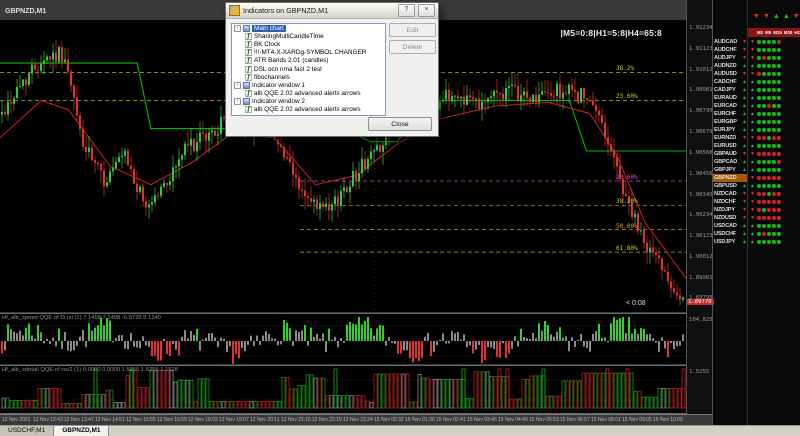 The height and width of the screenshot is (436, 800). What do you see at coordinates (730, 114) in the screenshot?
I see `symbol-row-eurchf: EURCHF ▲` at bounding box center [730, 114].